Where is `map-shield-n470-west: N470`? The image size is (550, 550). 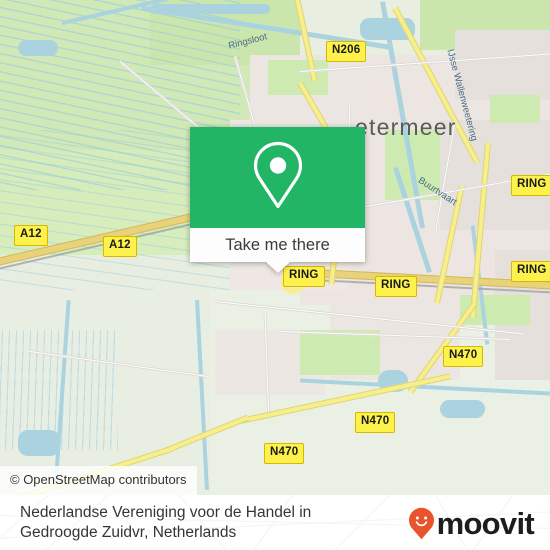
map-shield-n470-west: N470 is located at coordinates (284, 453).